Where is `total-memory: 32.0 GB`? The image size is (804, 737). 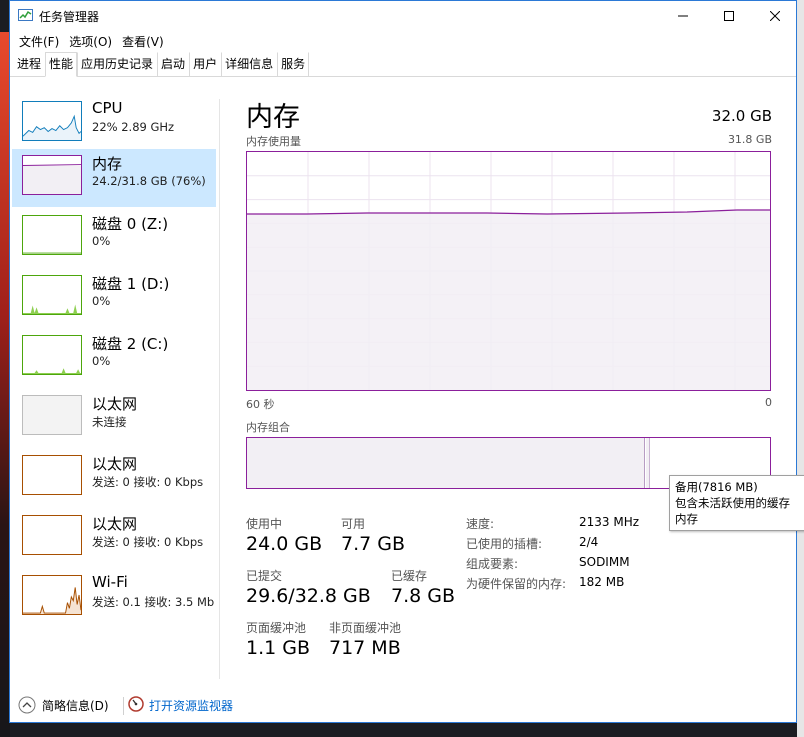
total-memory: 32.0 GB is located at coordinates (741, 116).